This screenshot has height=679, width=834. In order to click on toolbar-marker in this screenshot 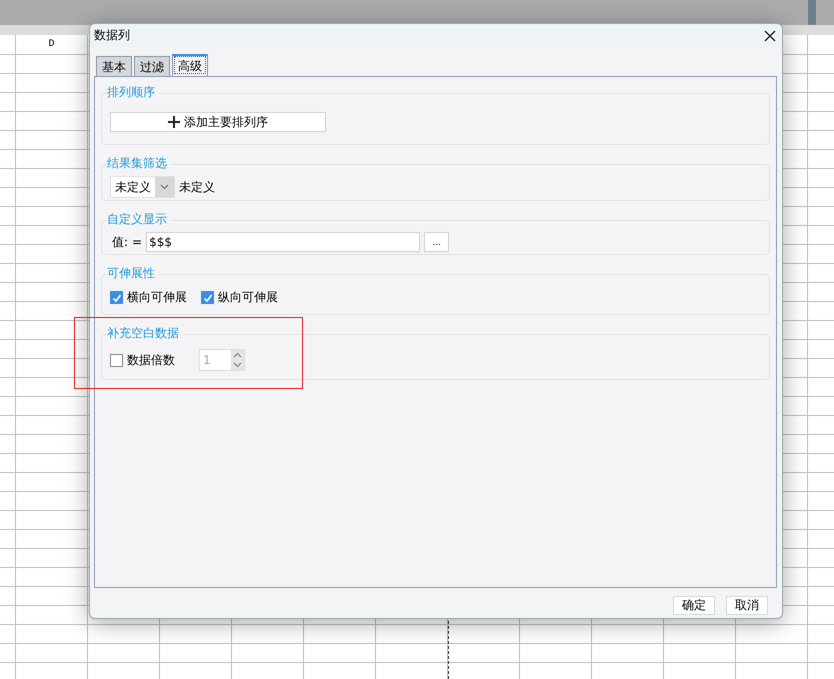, I will do `click(812, 12)`.